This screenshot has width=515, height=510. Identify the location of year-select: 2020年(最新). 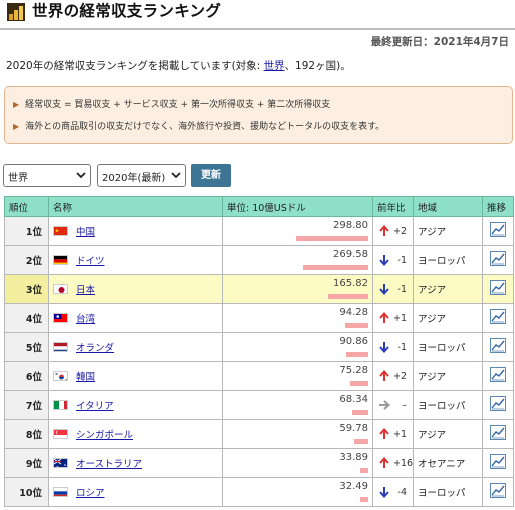
(141, 175).